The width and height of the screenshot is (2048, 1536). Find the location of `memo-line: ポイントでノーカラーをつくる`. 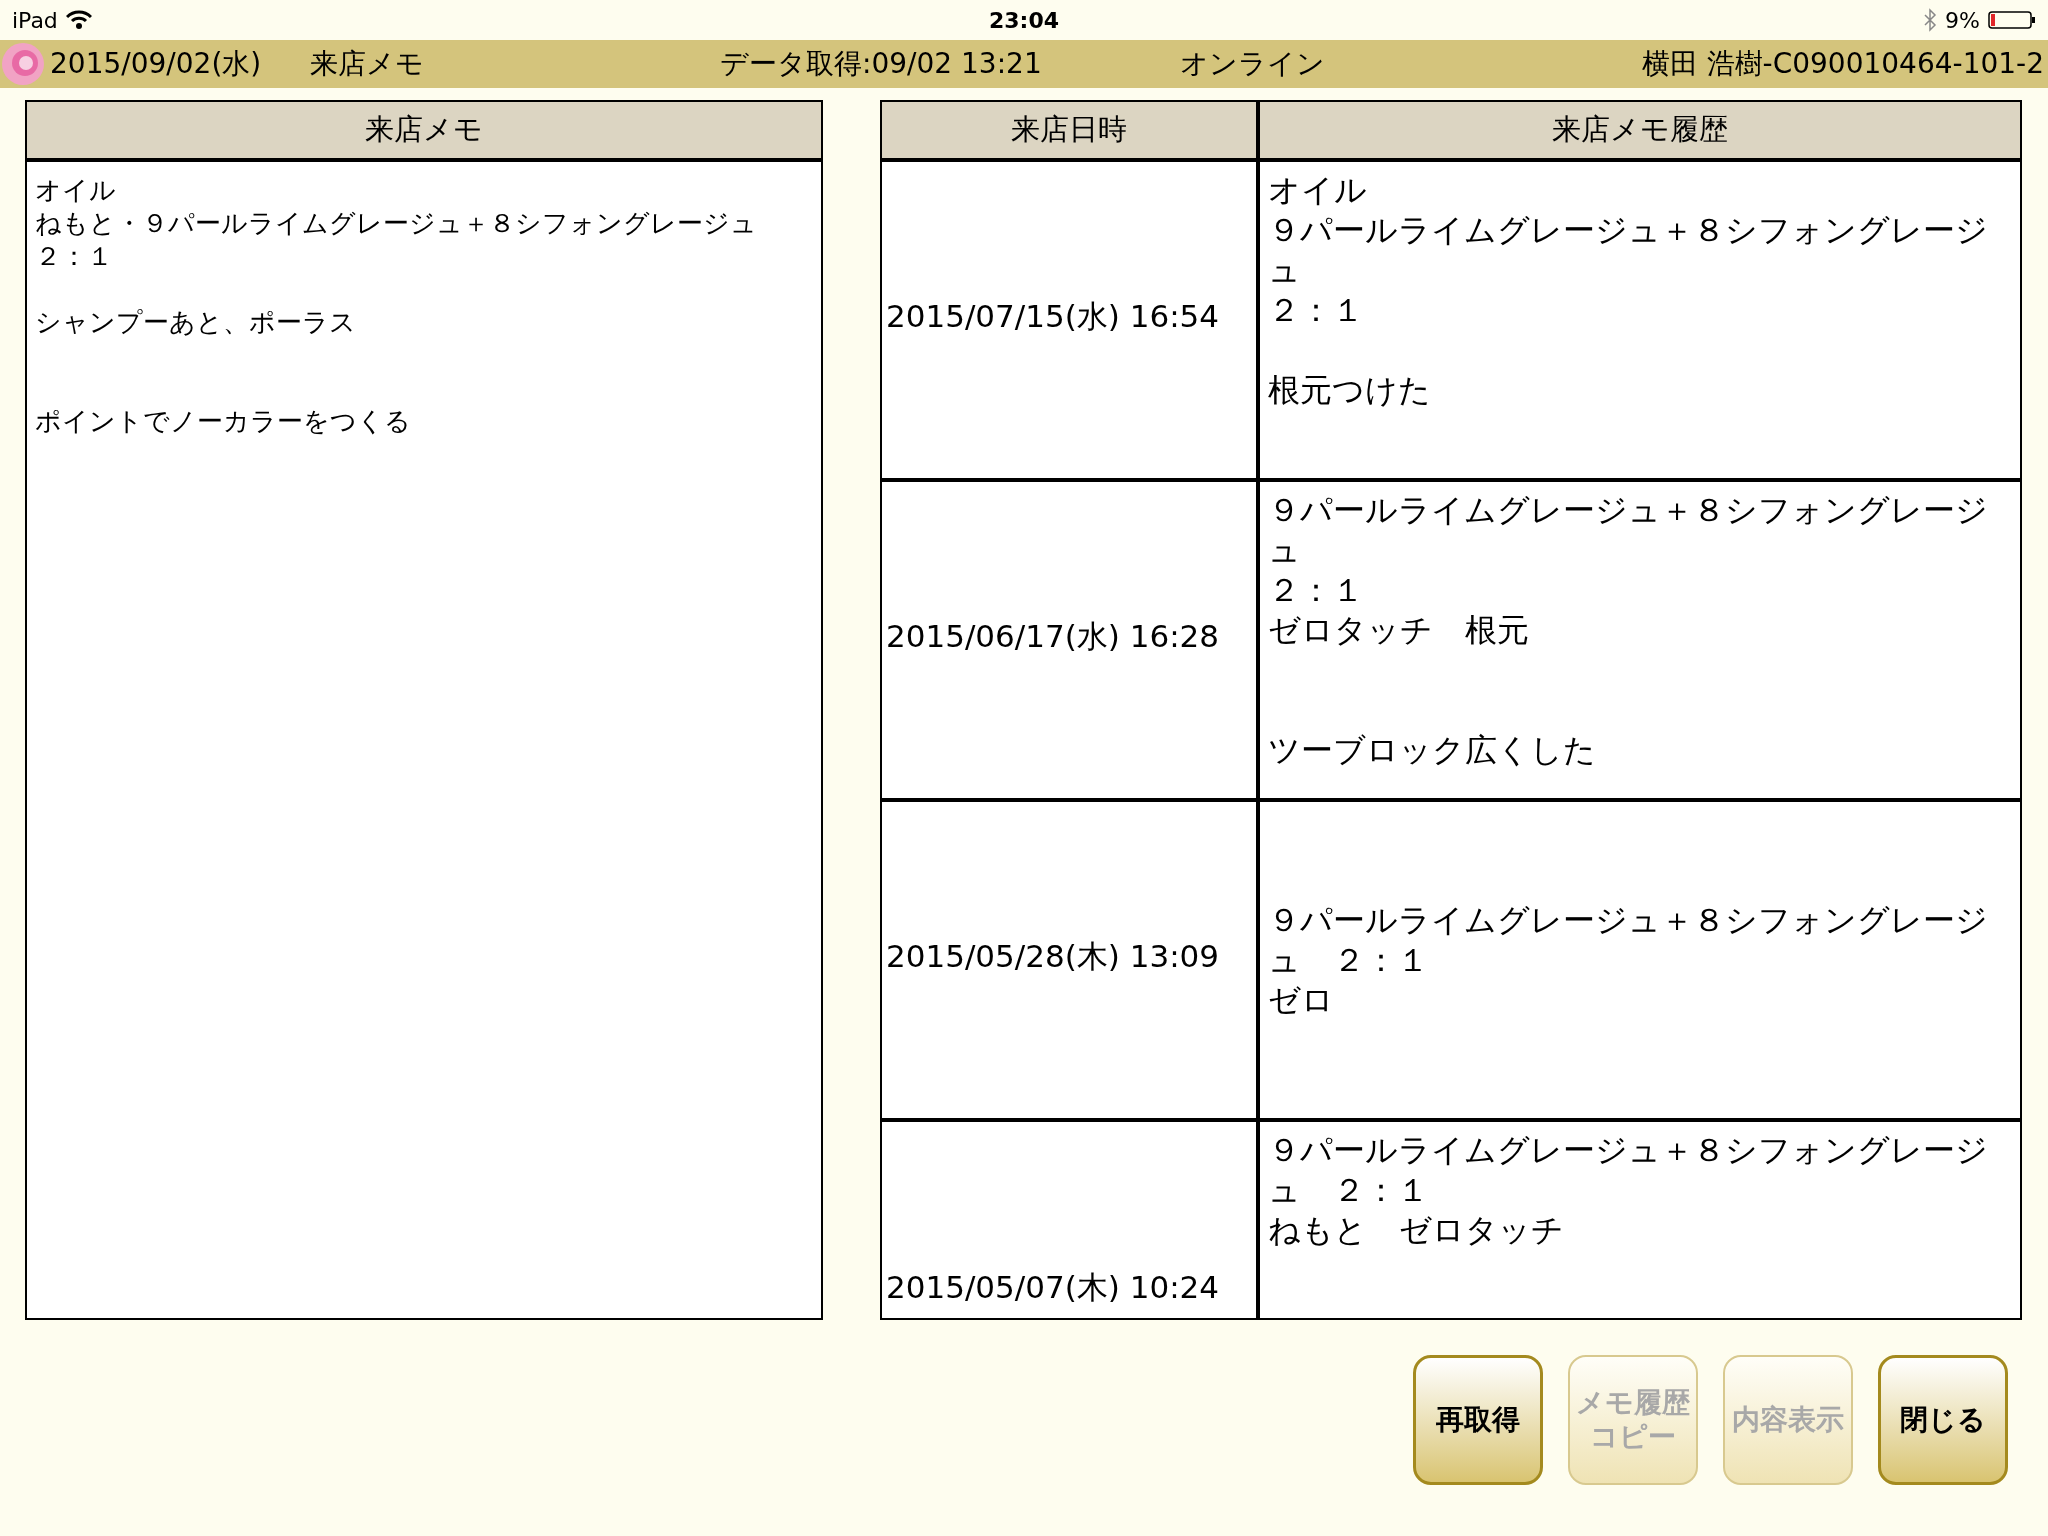

memo-line: ポイントでノーカラーをつくる is located at coordinates (223, 421).